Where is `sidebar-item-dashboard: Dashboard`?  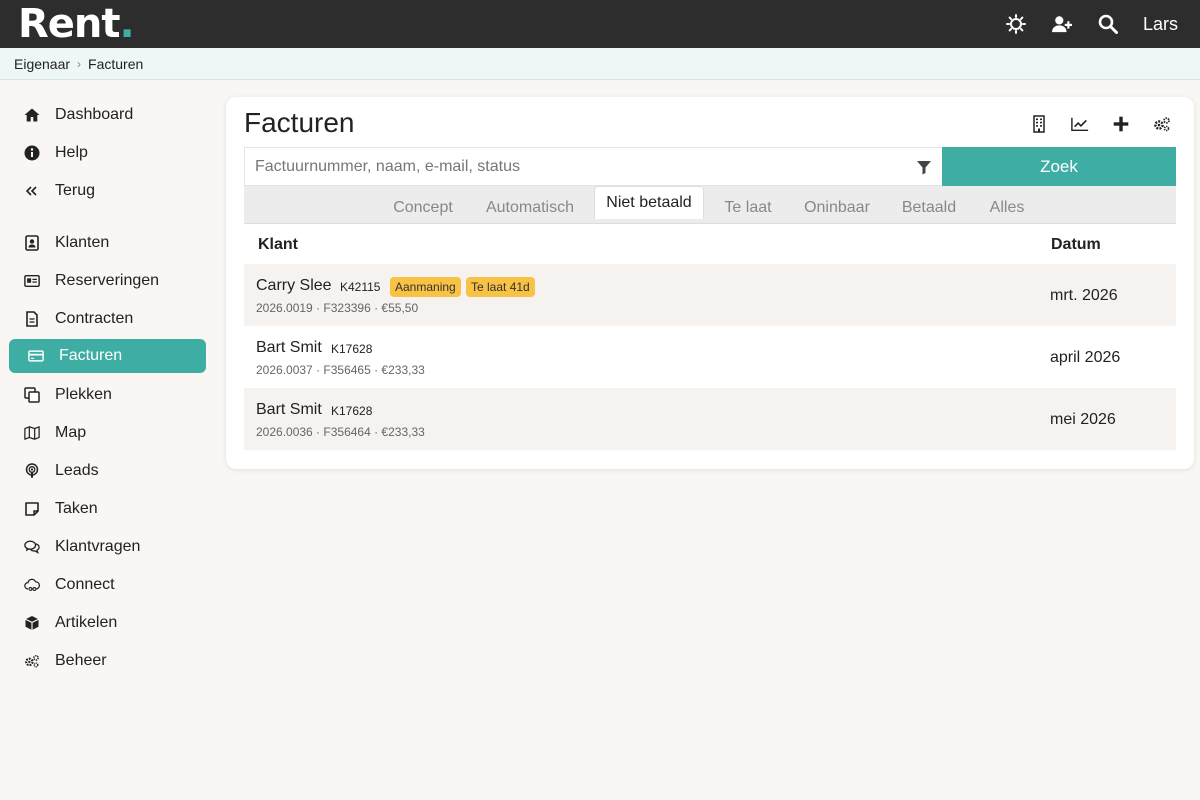
sidebar-item-dashboard: Dashboard is located at coordinates (107, 115).